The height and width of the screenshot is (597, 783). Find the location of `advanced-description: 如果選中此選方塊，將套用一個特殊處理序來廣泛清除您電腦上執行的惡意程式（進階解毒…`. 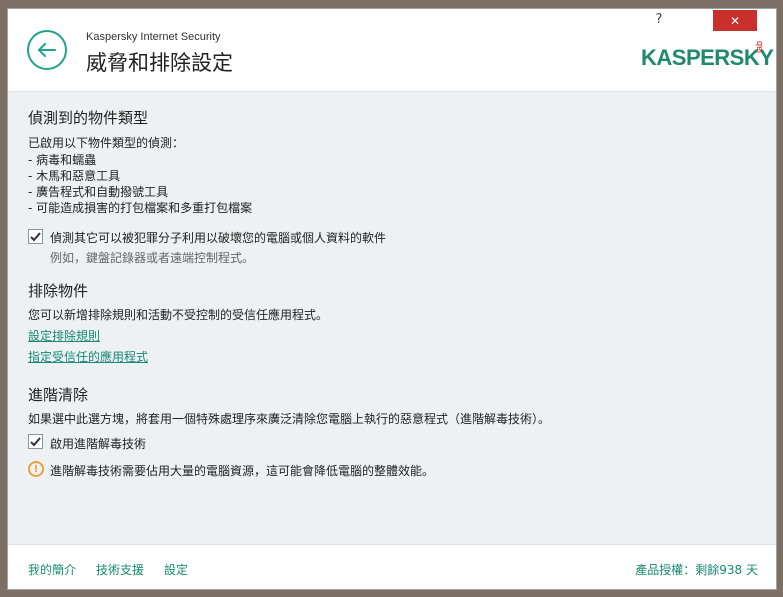

advanced-description: 如果選中此選方塊，將套用一個特殊處理序來廣泛清除您電腦上執行的惡意程式（進階解毒… is located at coordinates (289, 419).